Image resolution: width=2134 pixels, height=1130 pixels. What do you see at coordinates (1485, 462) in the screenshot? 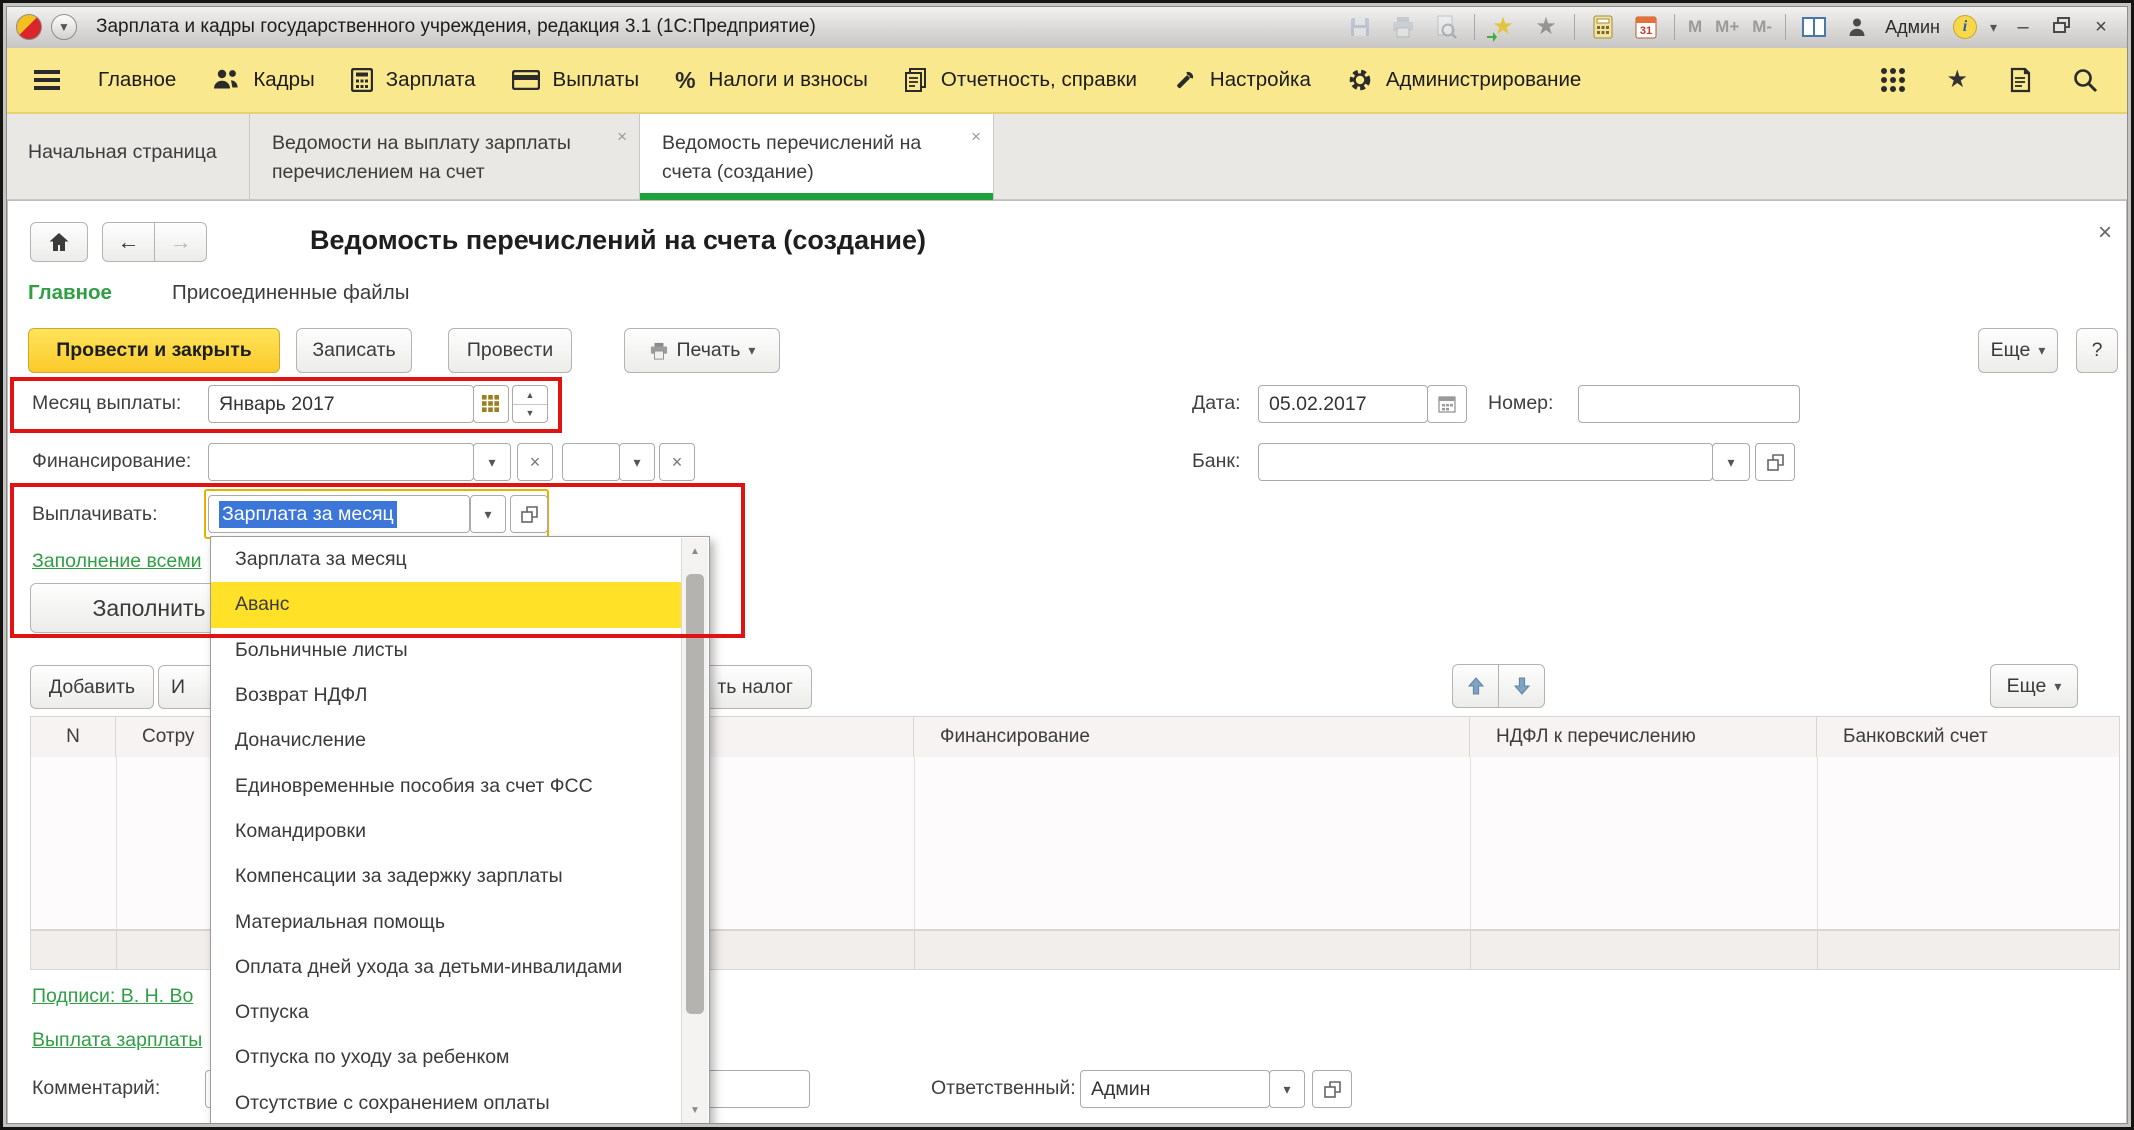
I see `bank-input` at bounding box center [1485, 462].